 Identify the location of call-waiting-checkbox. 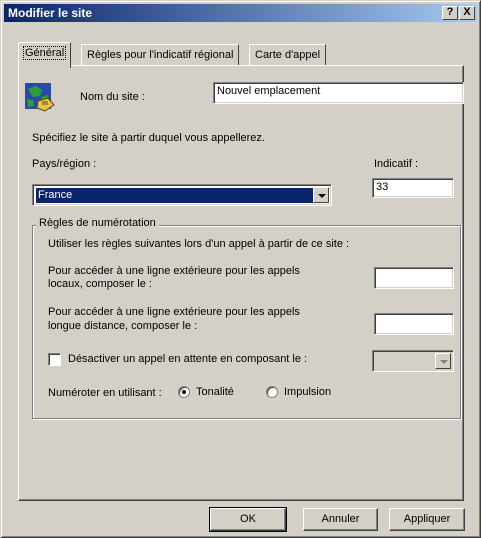
(54, 359).